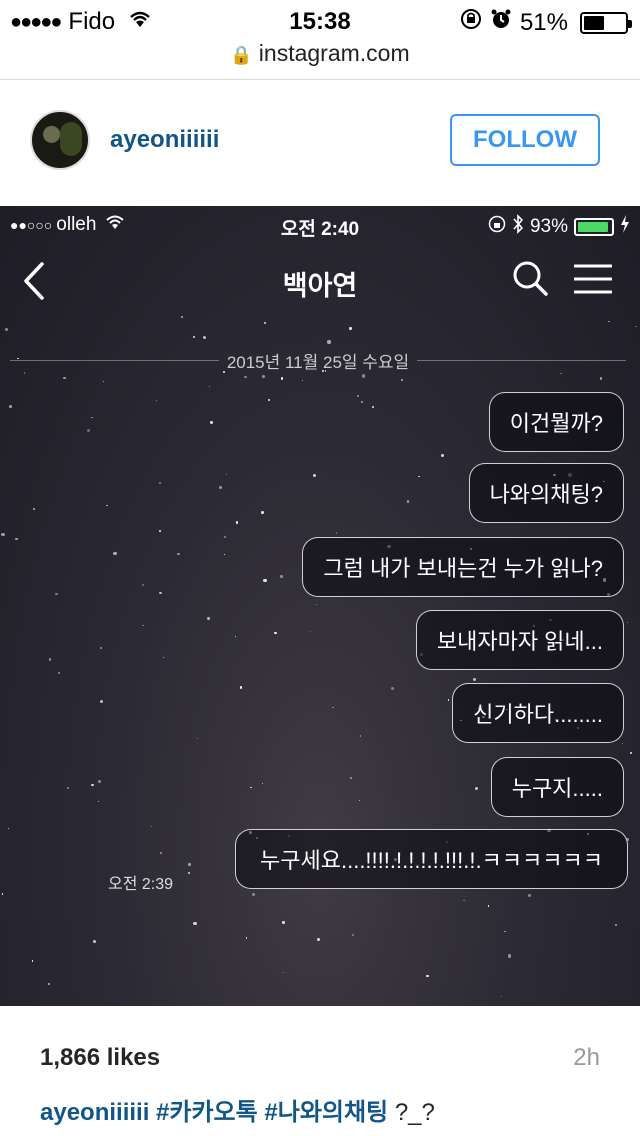 This screenshot has height=1136, width=640. What do you see at coordinates (546, 22) in the screenshot?
I see `status-right: 51%` at bounding box center [546, 22].